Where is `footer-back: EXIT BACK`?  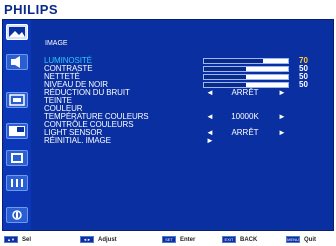 footer-back: EXIT BACK is located at coordinates (239, 239).